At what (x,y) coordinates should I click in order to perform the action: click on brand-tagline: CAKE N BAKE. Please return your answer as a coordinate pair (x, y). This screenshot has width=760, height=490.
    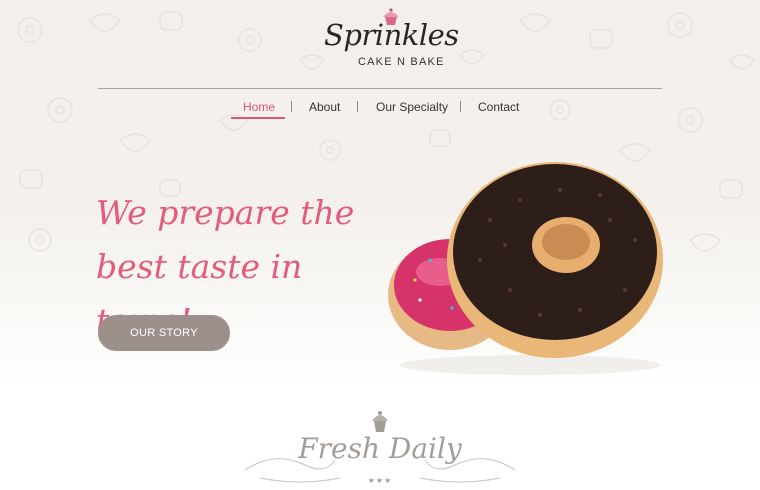
    Looking at the image, I should click on (401, 62).